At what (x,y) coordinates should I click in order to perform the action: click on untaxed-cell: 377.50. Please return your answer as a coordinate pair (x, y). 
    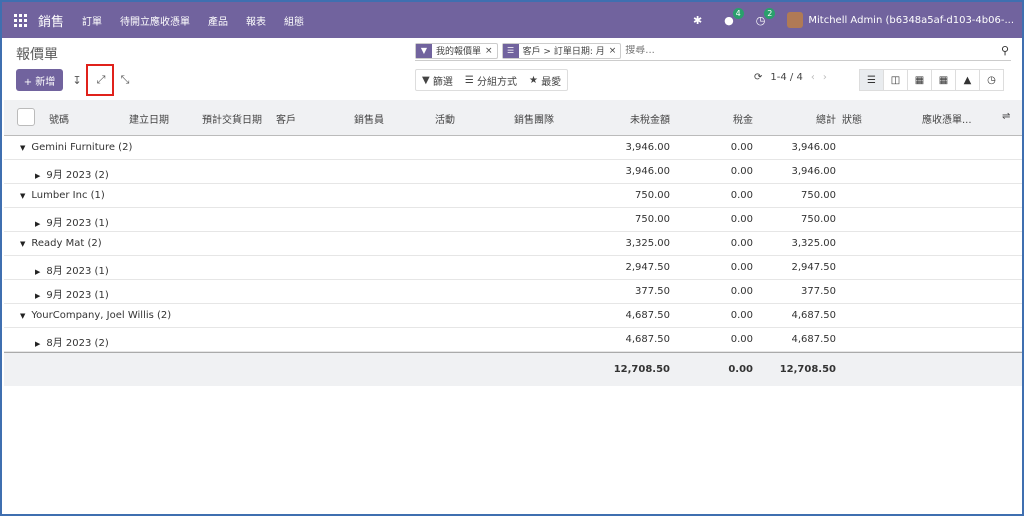
    Looking at the image, I should click on (652, 291).